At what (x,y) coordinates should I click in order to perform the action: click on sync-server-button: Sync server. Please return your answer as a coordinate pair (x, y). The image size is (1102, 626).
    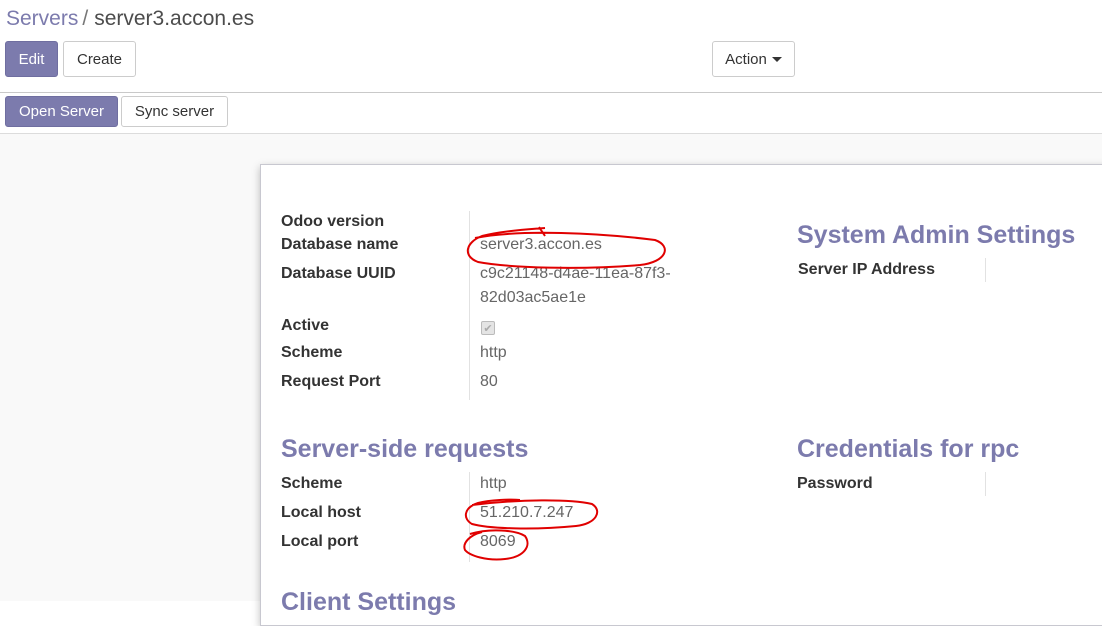
    Looking at the image, I should click on (174, 111).